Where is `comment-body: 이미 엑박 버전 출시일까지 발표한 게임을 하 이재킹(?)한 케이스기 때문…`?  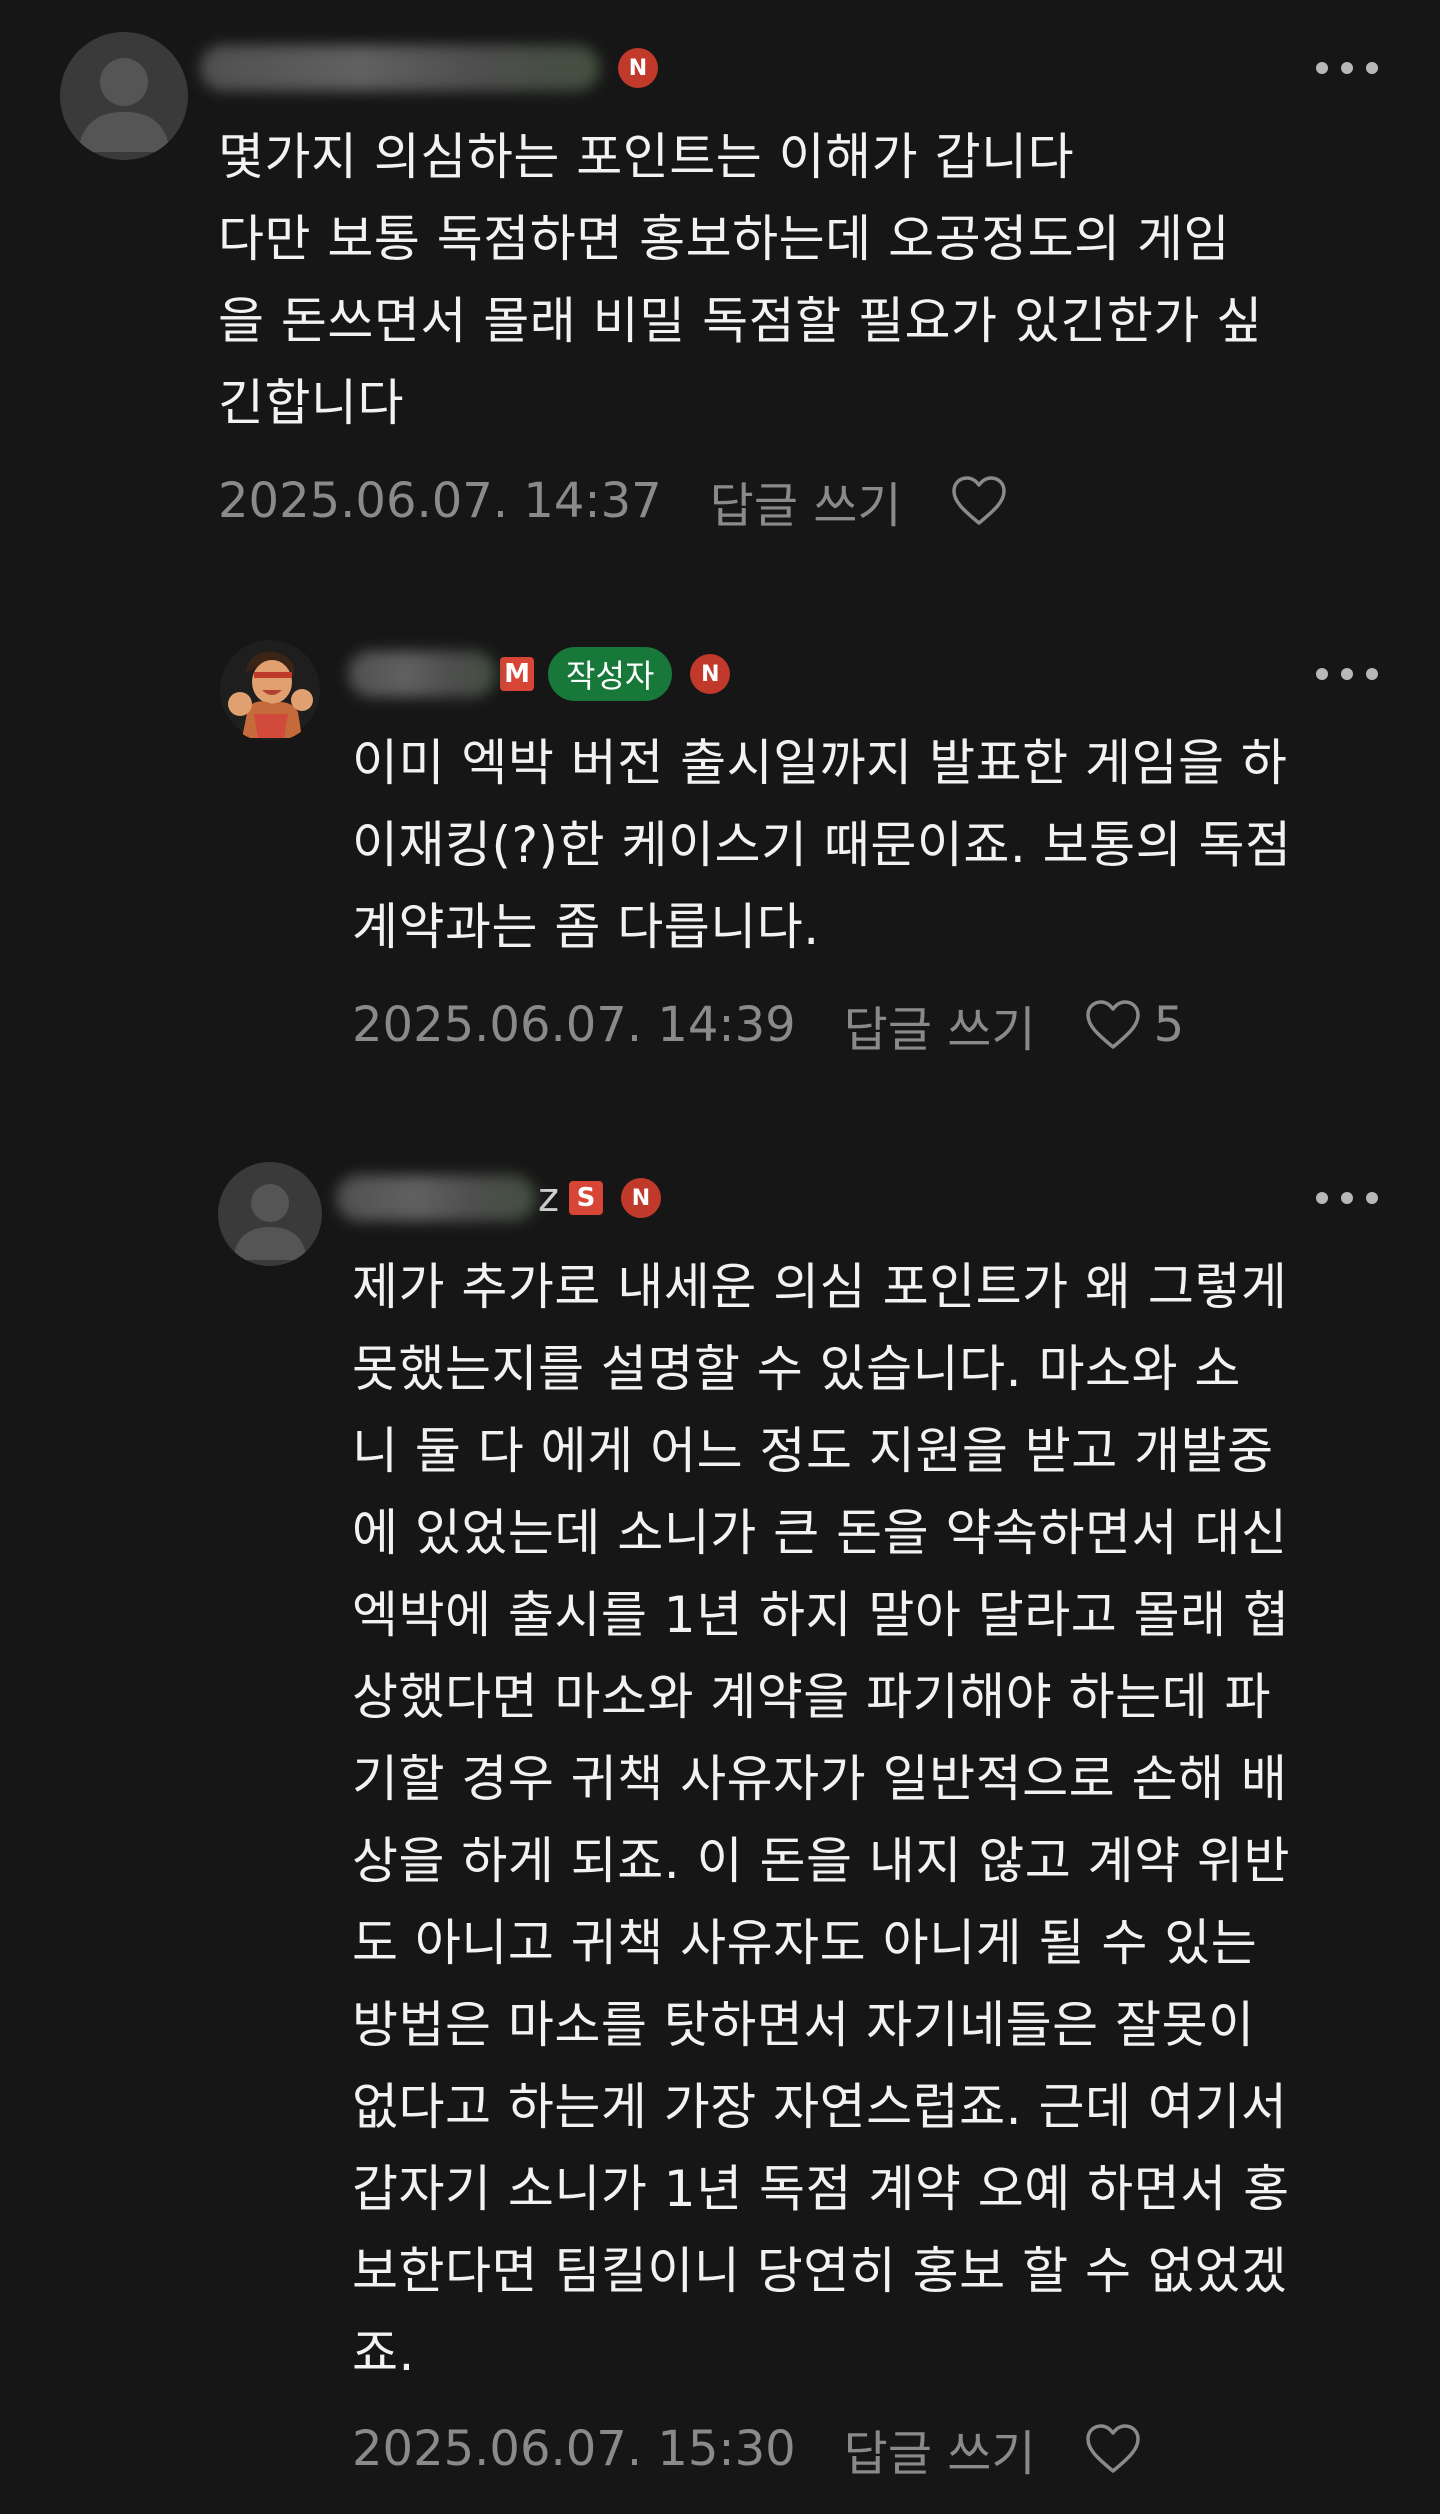
comment-body: 이미 엑박 버전 출시일까지 발표한 게임을 하 이재킹(?)한 케이스기 때문… is located at coordinates (822, 845).